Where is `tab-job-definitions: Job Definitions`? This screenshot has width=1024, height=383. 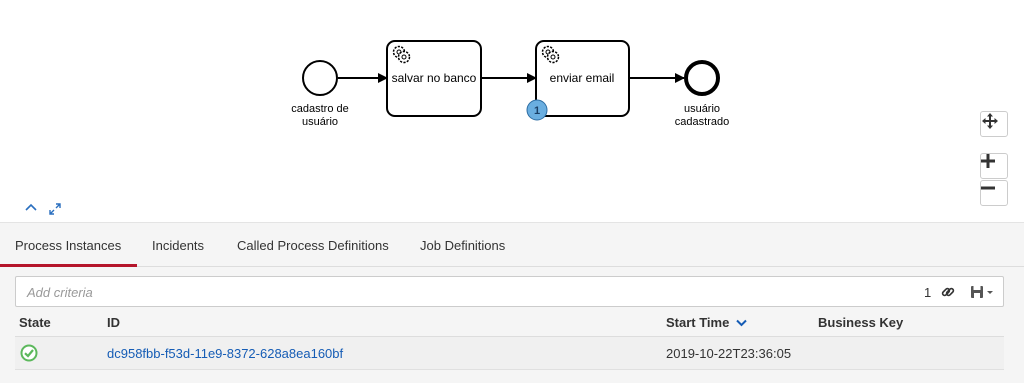 tab-job-definitions: Job Definitions is located at coordinates (462, 245).